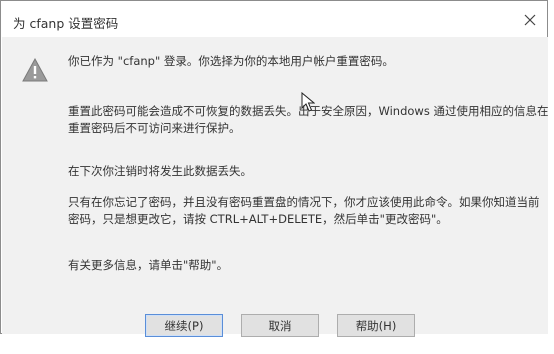  Describe the element at coordinates (148, 265) in the screenshot. I see `message-help-hint: 有关更多信息，请单击"帮助"。` at that location.